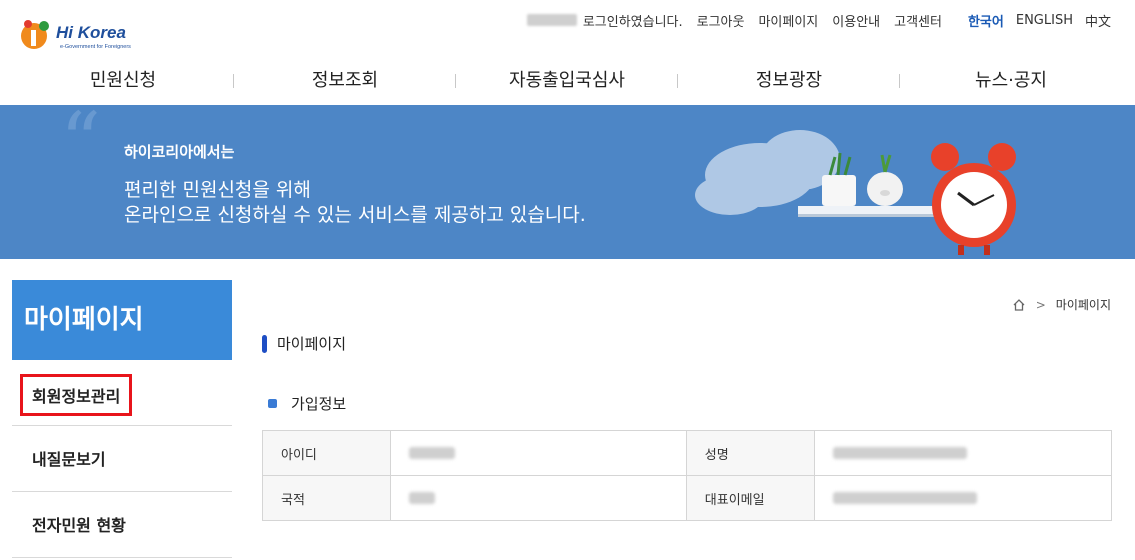 The width and height of the screenshot is (1135, 560). What do you see at coordinates (217, 190) in the screenshot?
I see `banner-text-line1: 편리한 민원신청을 위해` at bounding box center [217, 190].